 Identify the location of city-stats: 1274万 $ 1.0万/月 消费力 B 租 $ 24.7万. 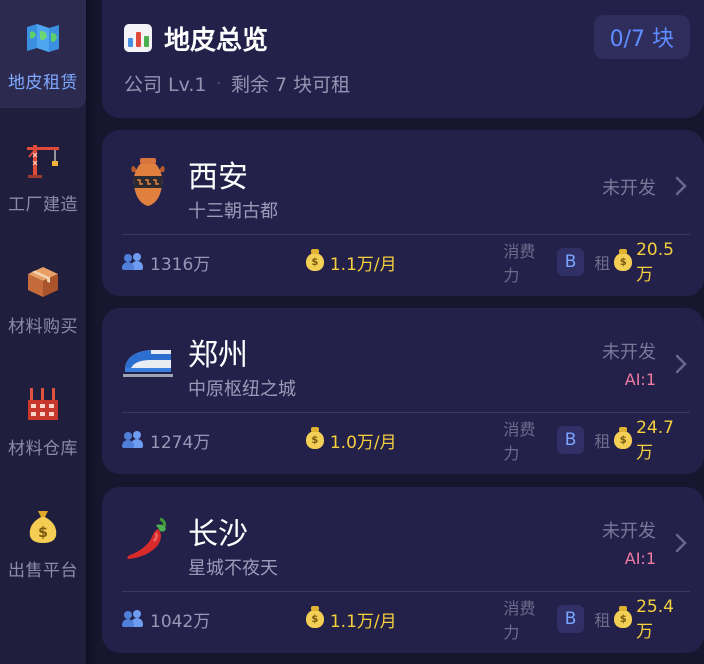
(406, 440).